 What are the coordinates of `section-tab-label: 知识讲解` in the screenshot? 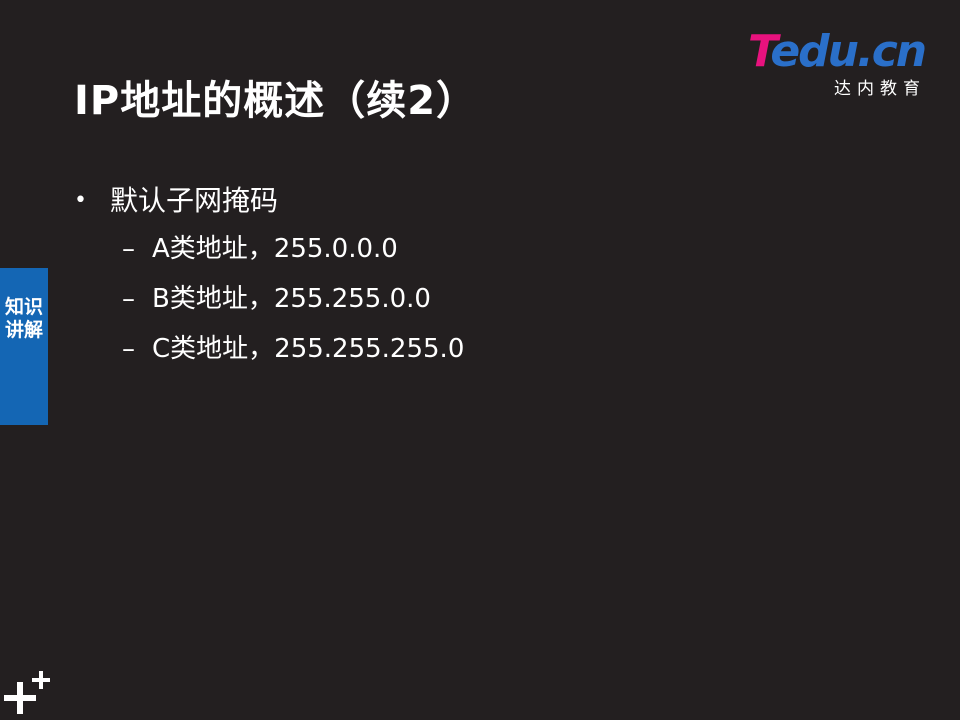 It's located at (23, 318).